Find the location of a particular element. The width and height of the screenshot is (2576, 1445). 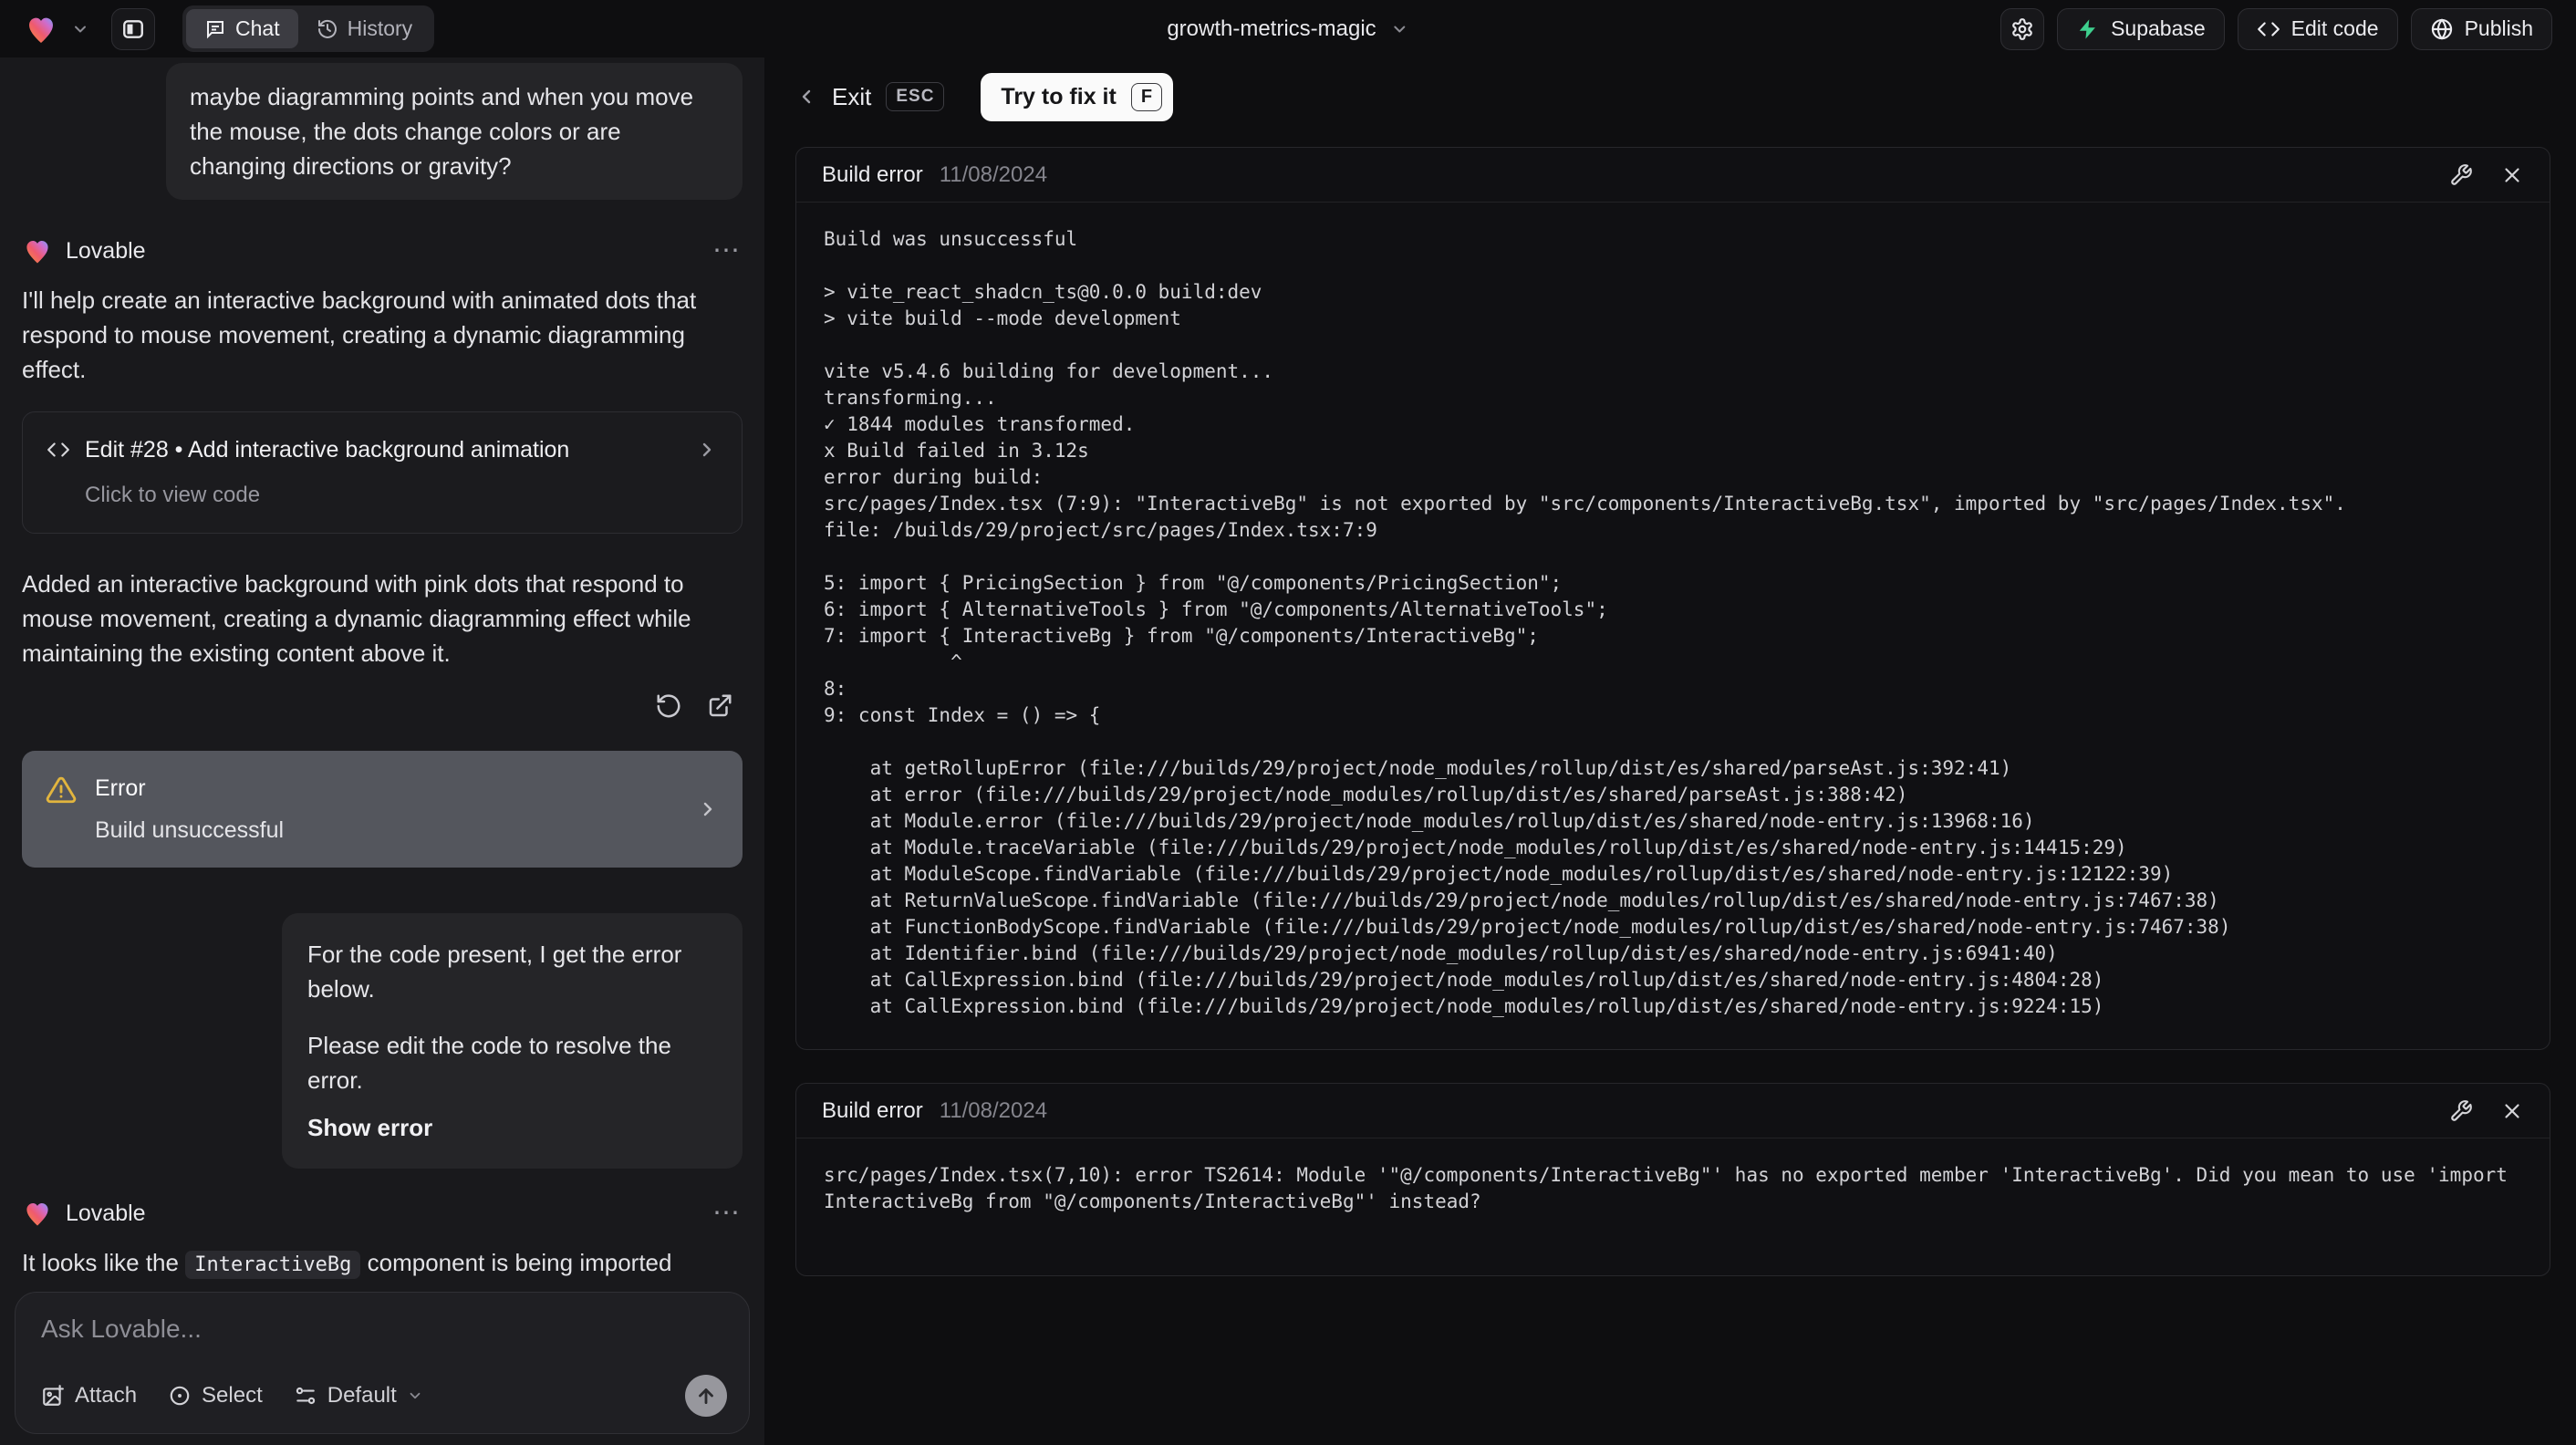

gear-icon is located at coordinates (2022, 28).